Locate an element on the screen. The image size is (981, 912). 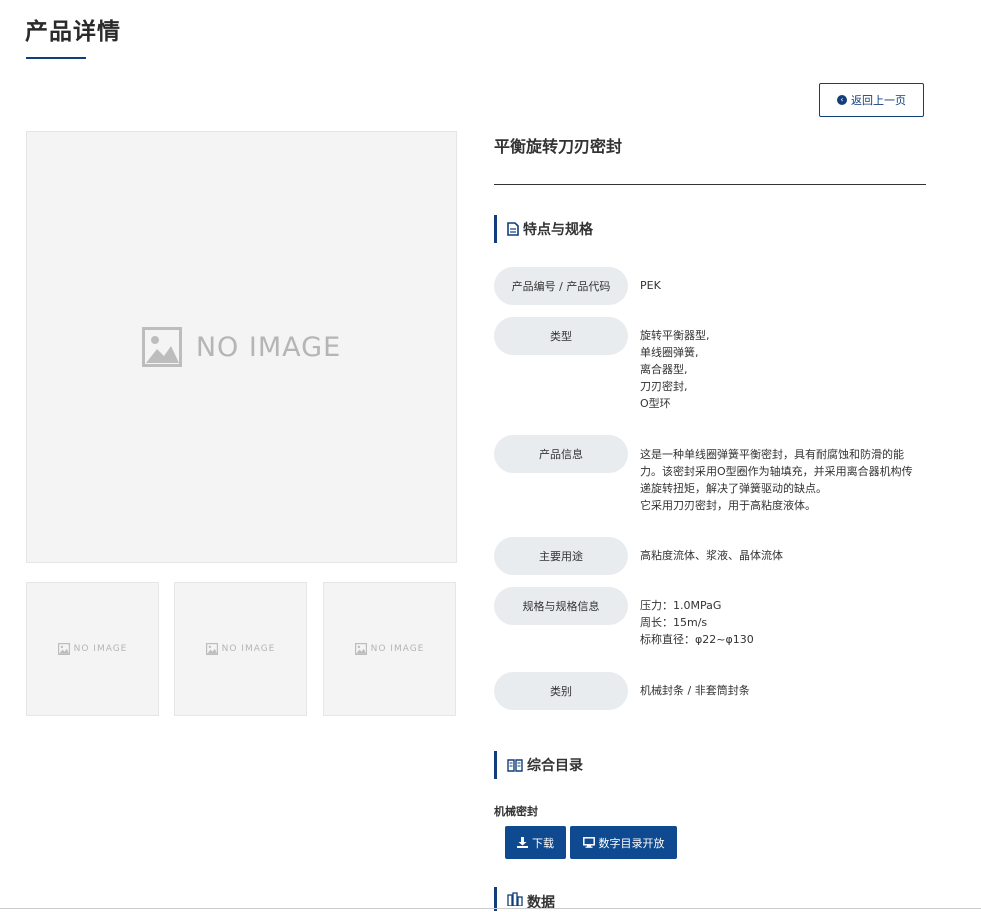
data-heading-text: 数据 is located at coordinates (541, 903).